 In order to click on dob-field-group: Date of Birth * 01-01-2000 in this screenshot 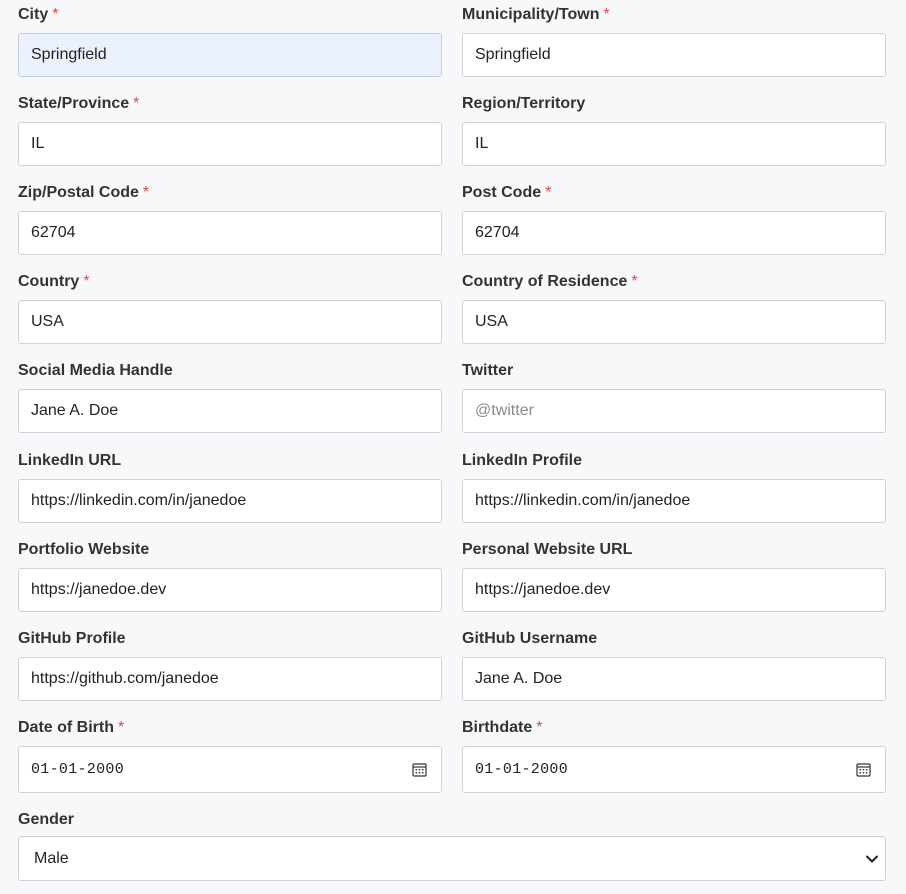, I will do `click(230, 755)`.